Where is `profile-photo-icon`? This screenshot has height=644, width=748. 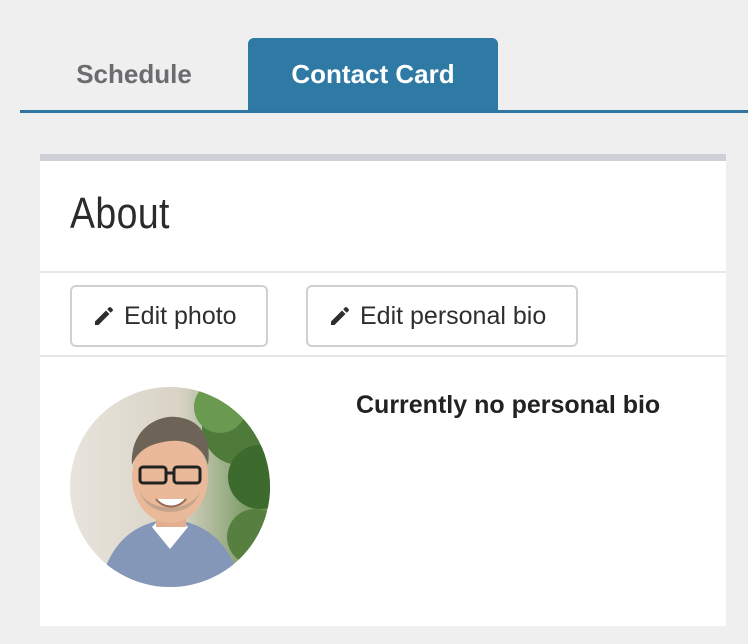 profile-photo-icon is located at coordinates (170, 487).